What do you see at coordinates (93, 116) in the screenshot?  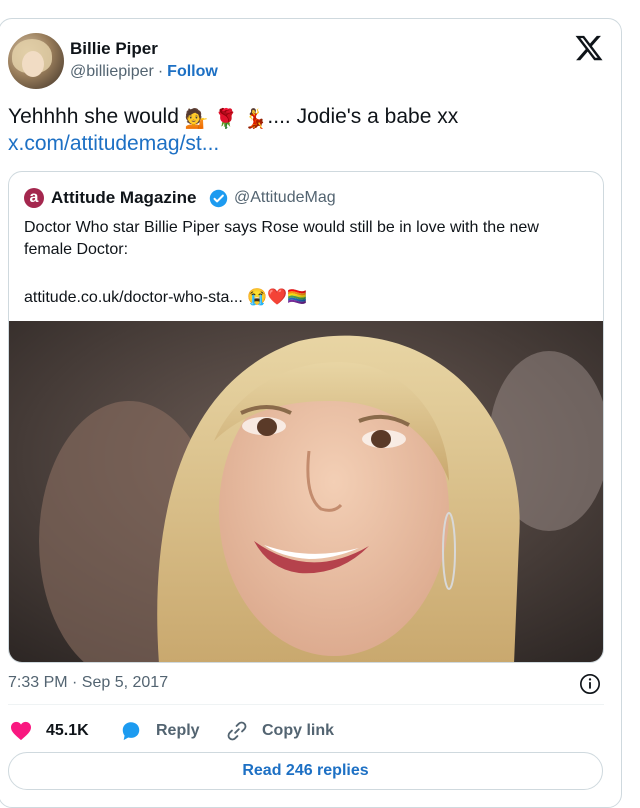 I see `tweet-text-main: Yehhhh she would` at bounding box center [93, 116].